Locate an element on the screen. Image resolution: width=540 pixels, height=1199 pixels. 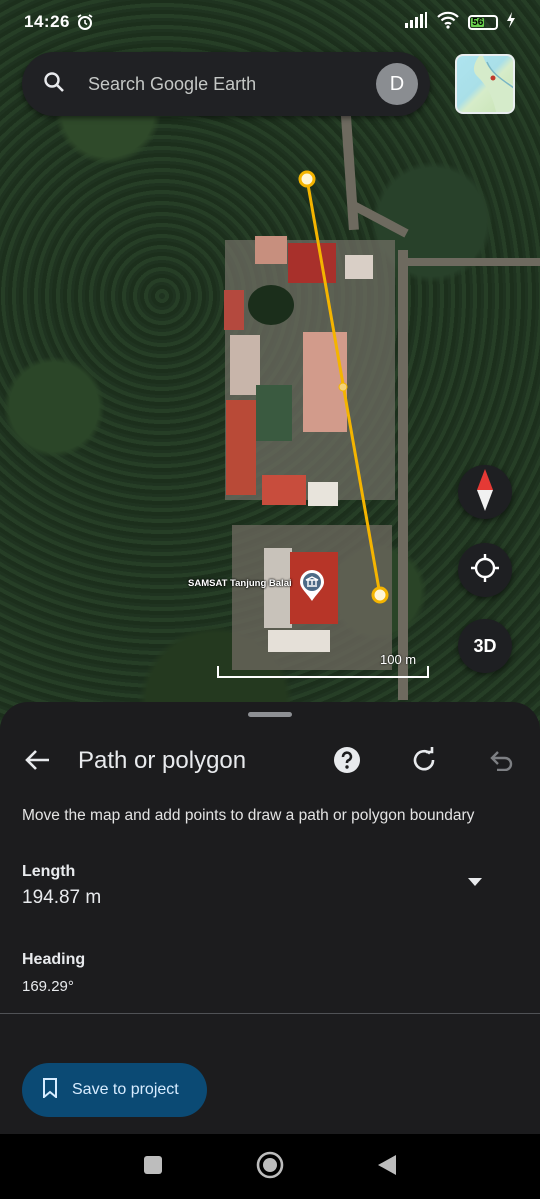
dropdown-arrow-icon is located at coordinates (475, 882).